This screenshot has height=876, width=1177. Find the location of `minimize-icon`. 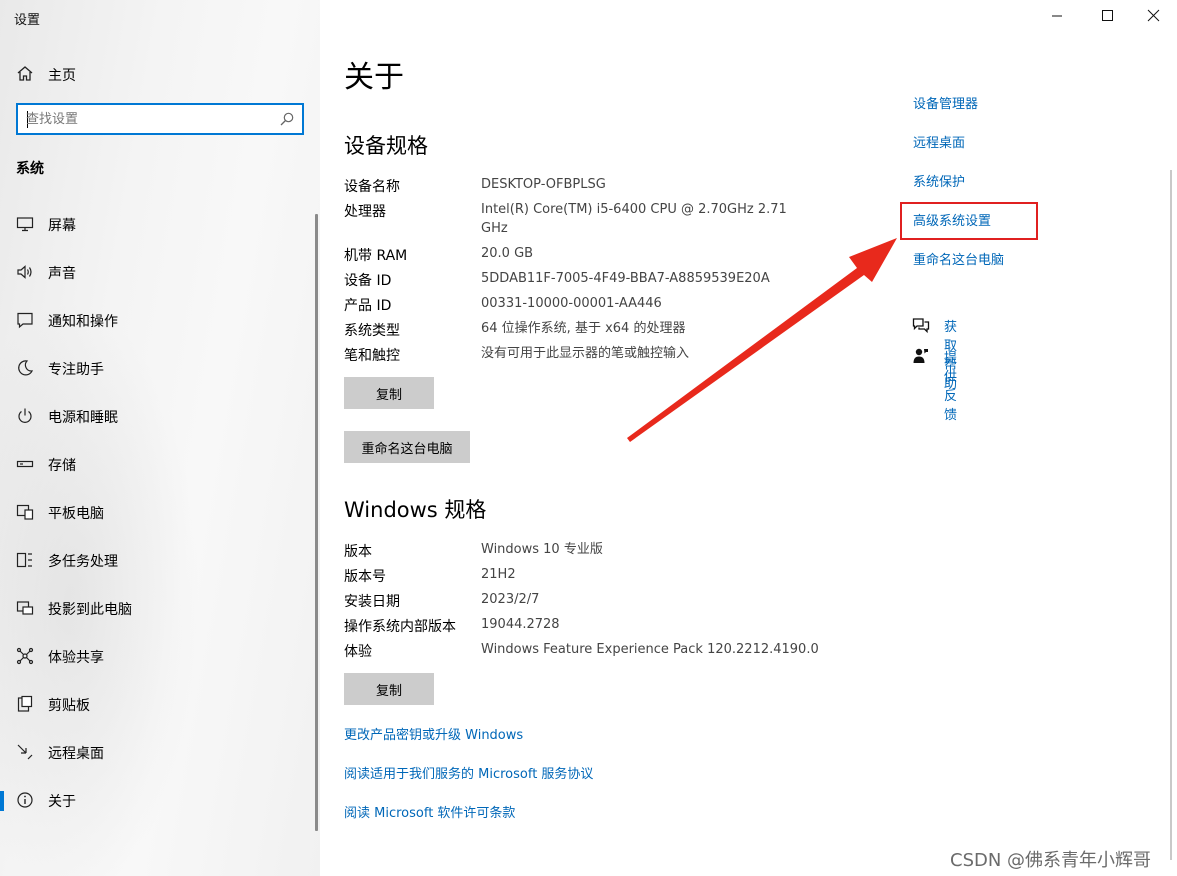

minimize-icon is located at coordinates (1057, 16).